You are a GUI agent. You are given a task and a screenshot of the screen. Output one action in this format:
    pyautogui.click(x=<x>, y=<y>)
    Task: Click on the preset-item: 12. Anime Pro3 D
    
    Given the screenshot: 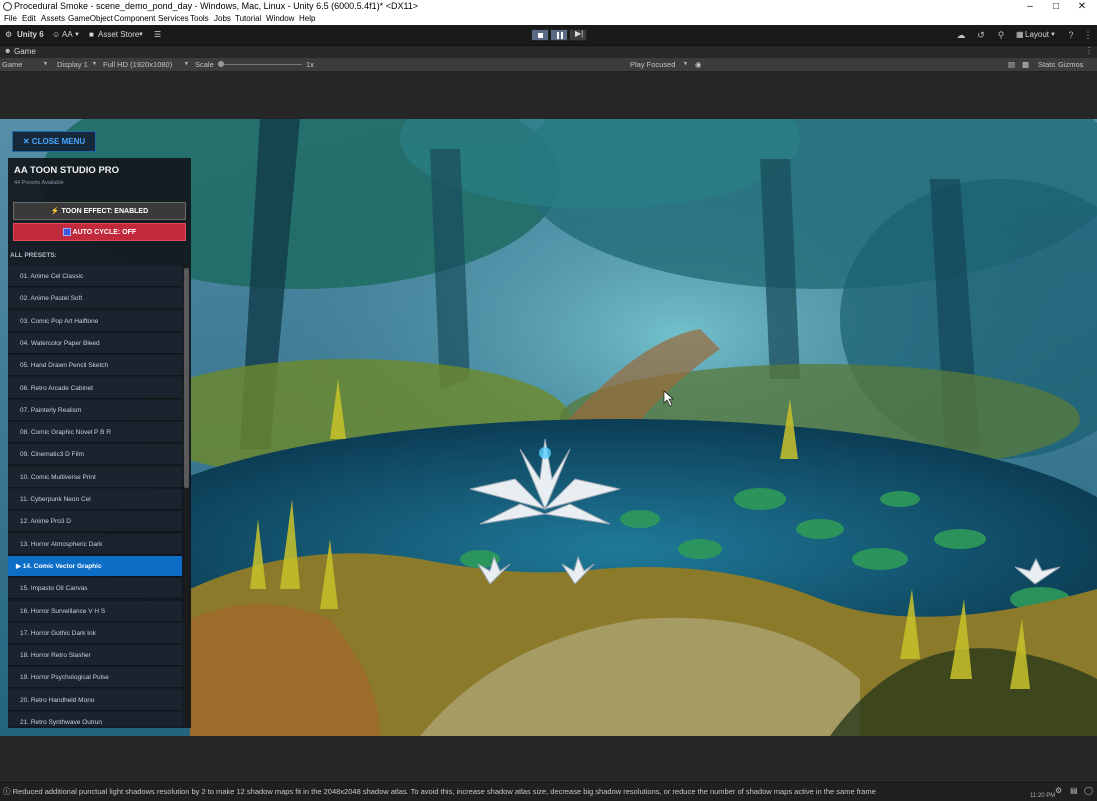 What is the action you would take?
    pyautogui.click(x=95, y=522)
    